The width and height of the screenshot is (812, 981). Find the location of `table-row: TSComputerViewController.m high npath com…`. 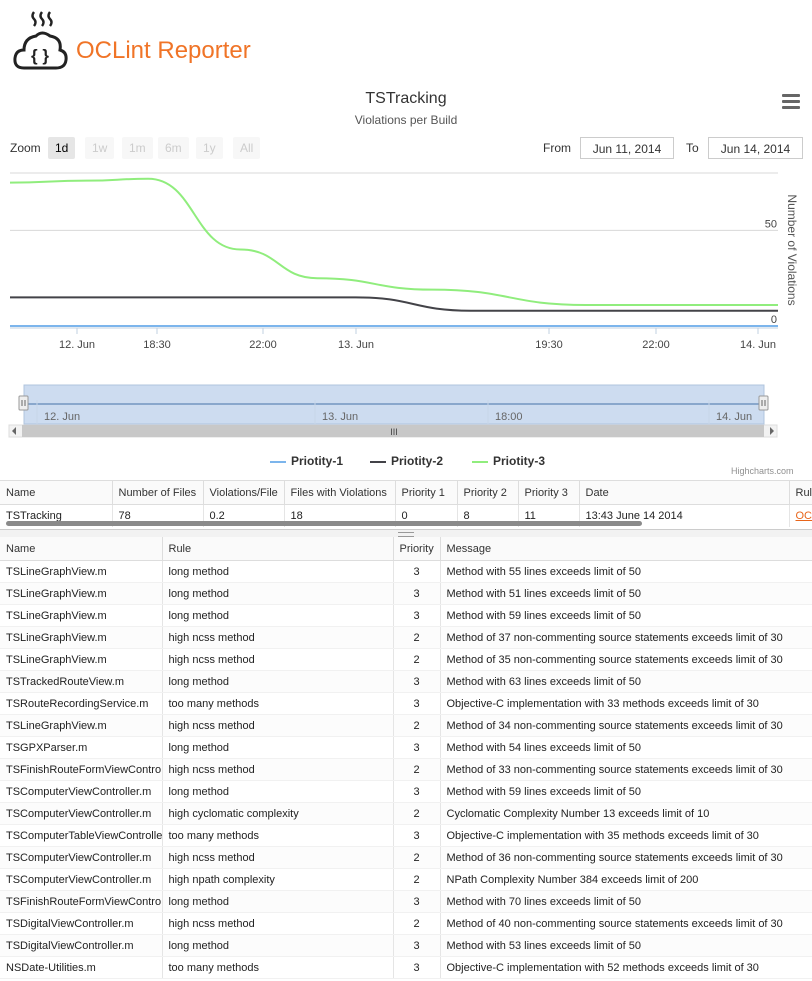

table-row: TSComputerViewController.m high npath com… is located at coordinates (406, 879).